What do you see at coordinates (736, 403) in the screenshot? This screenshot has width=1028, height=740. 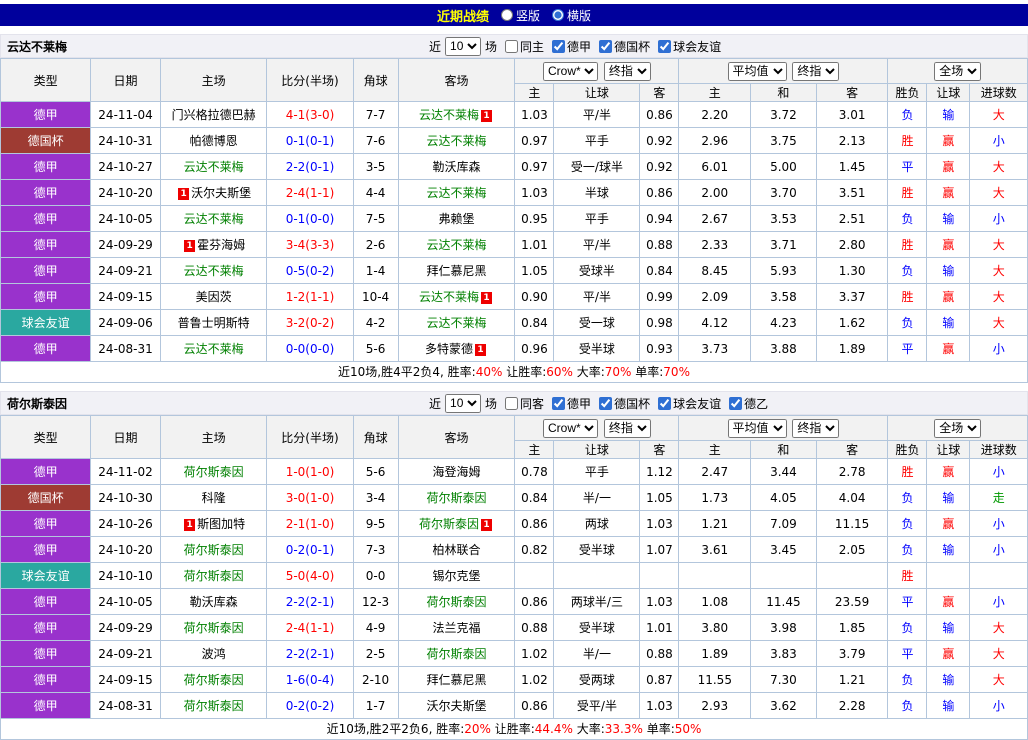 I see `league-filter-4-checkbox` at bounding box center [736, 403].